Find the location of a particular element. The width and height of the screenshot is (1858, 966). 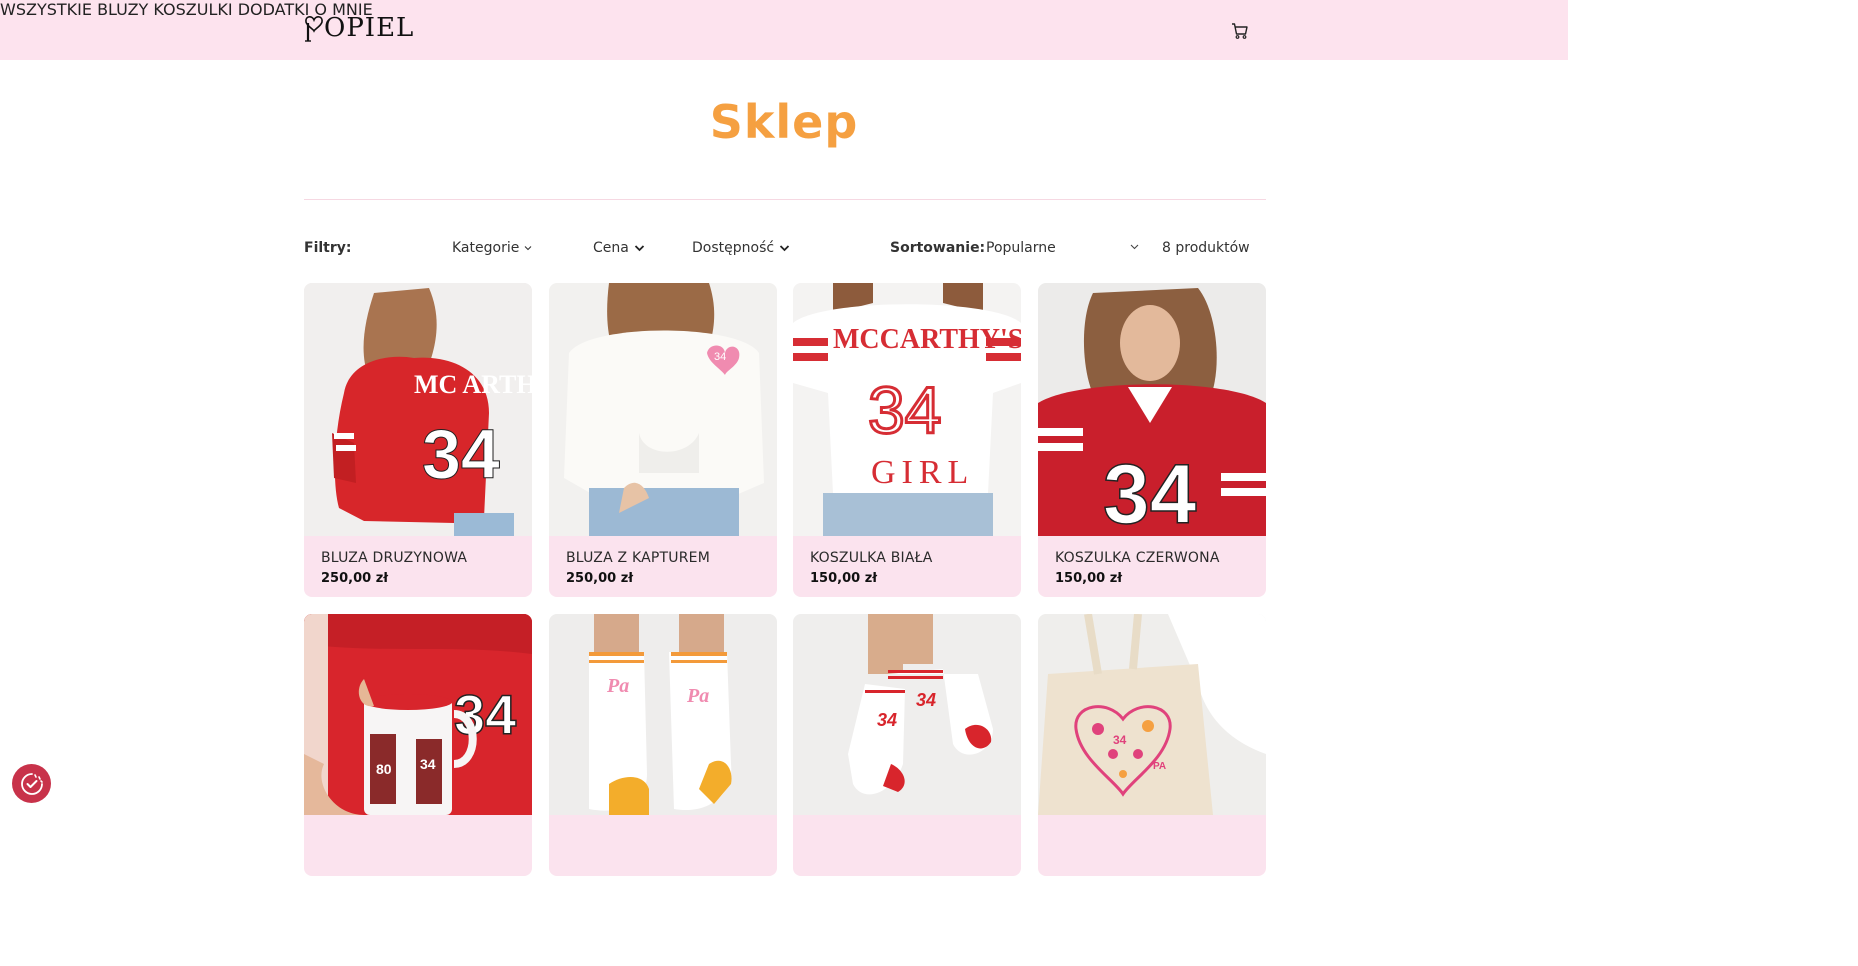

svg-text: MCCARTHY'S is located at coordinates (927, 339).